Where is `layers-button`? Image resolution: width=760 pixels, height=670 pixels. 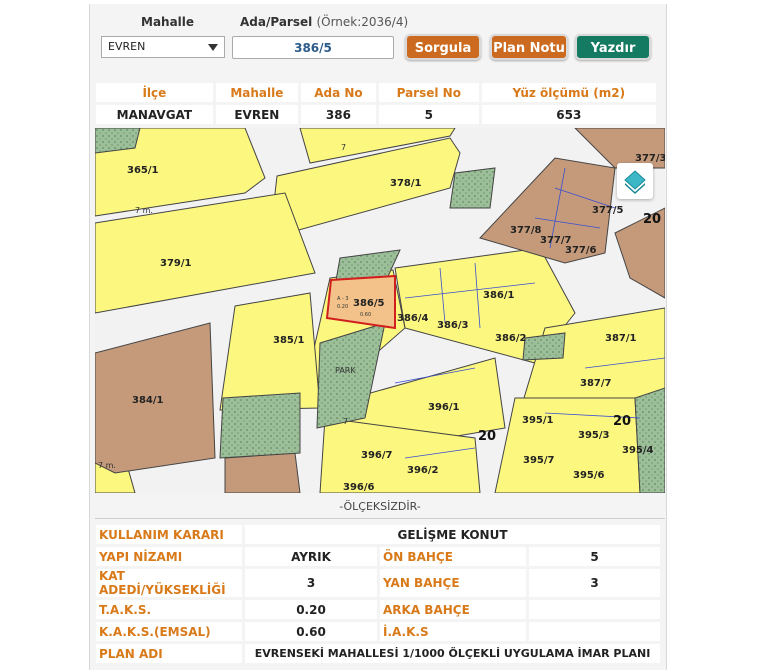
layers-button is located at coordinates (635, 181).